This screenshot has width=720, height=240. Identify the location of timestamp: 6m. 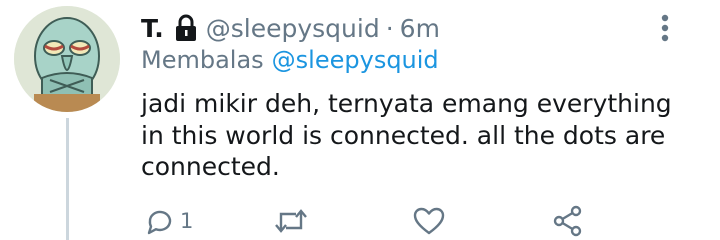
(420, 28).